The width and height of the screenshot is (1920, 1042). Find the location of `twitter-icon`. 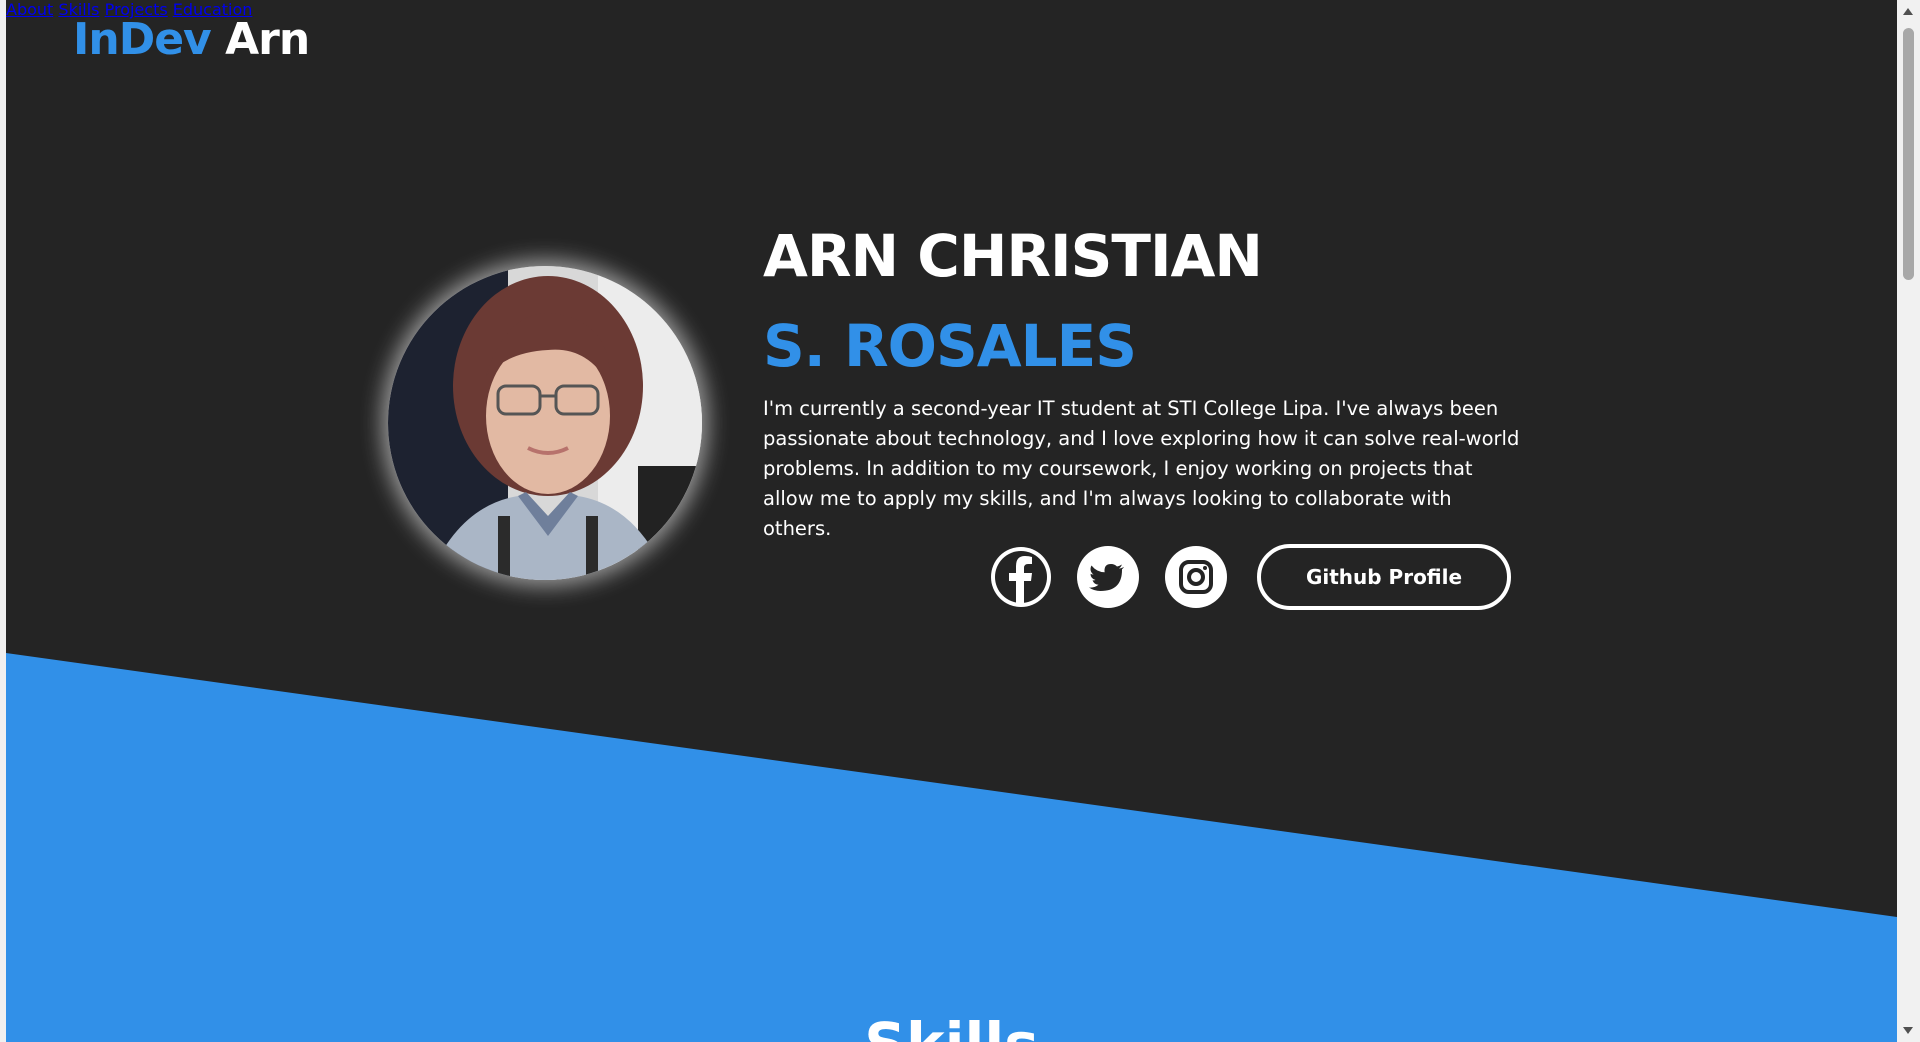

twitter-icon is located at coordinates (1108, 577).